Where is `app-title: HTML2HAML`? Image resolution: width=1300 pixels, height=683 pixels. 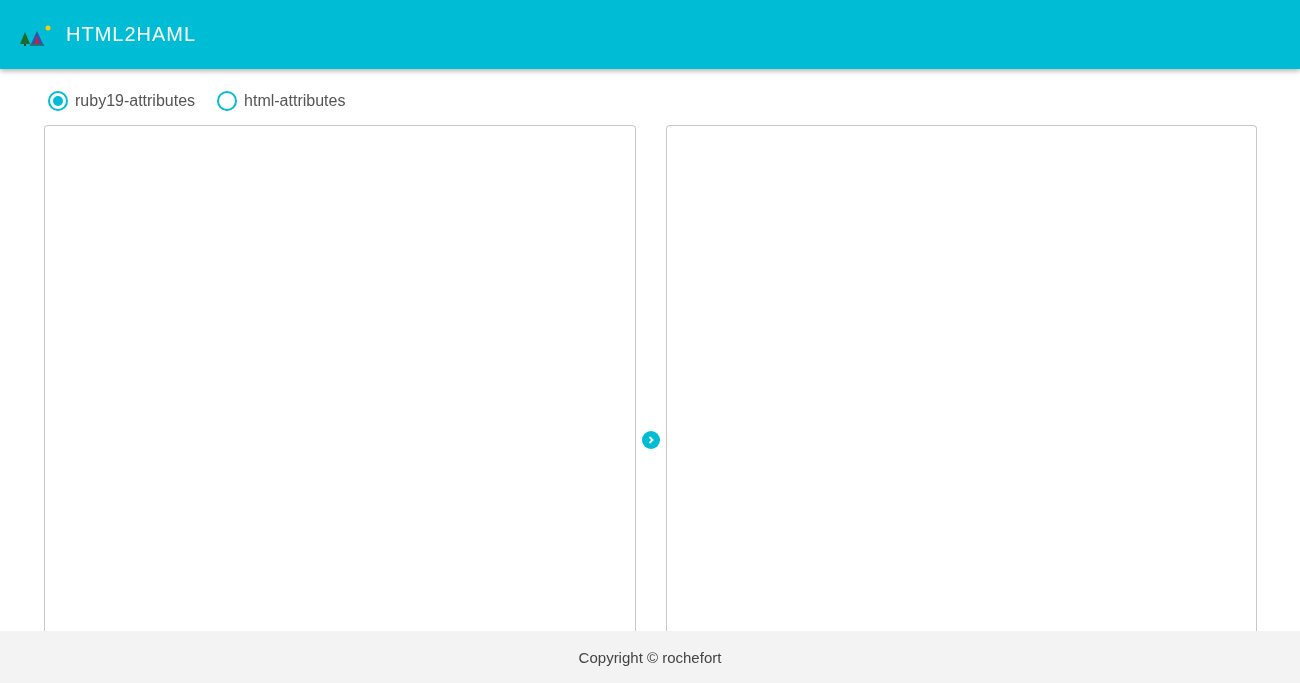
app-title: HTML2HAML is located at coordinates (131, 34).